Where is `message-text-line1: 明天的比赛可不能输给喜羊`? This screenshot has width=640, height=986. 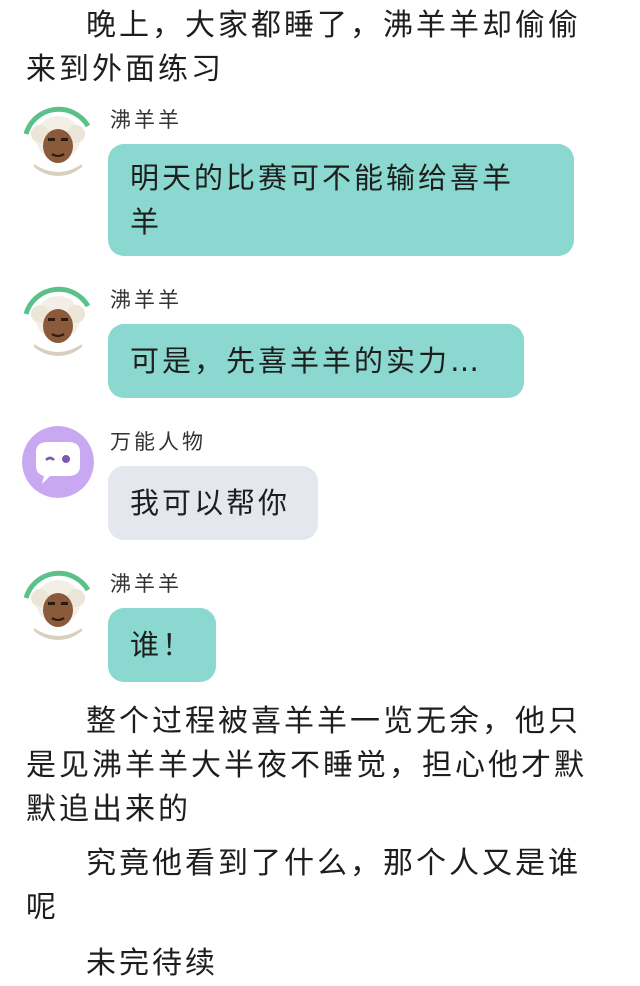 message-text-line1: 明天的比赛可不能输给喜羊 is located at coordinates (322, 178).